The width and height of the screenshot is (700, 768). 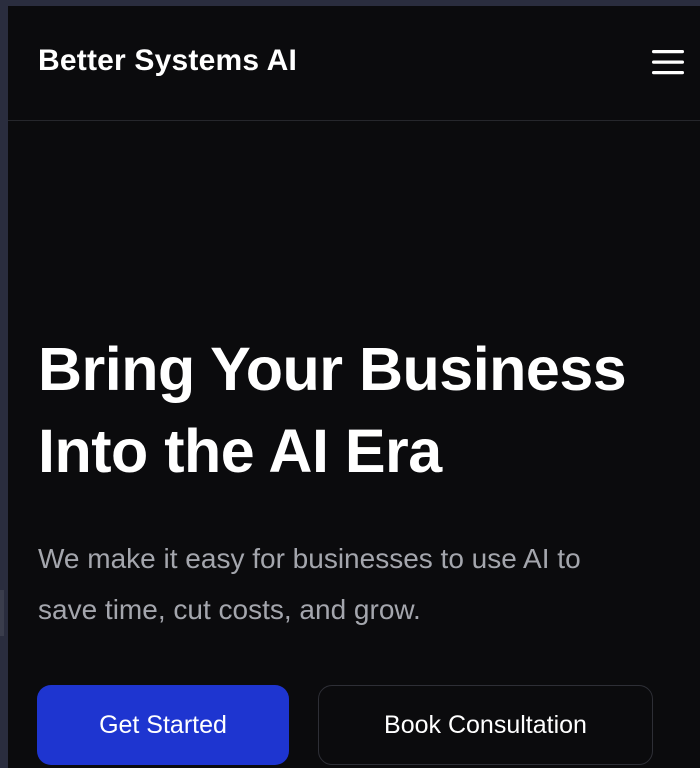 What do you see at coordinates (229, 609) in the screenshot?
I see `hero-subtitle-line-2: save time, cut costs, and grow.` at bounding box center [229, 609].